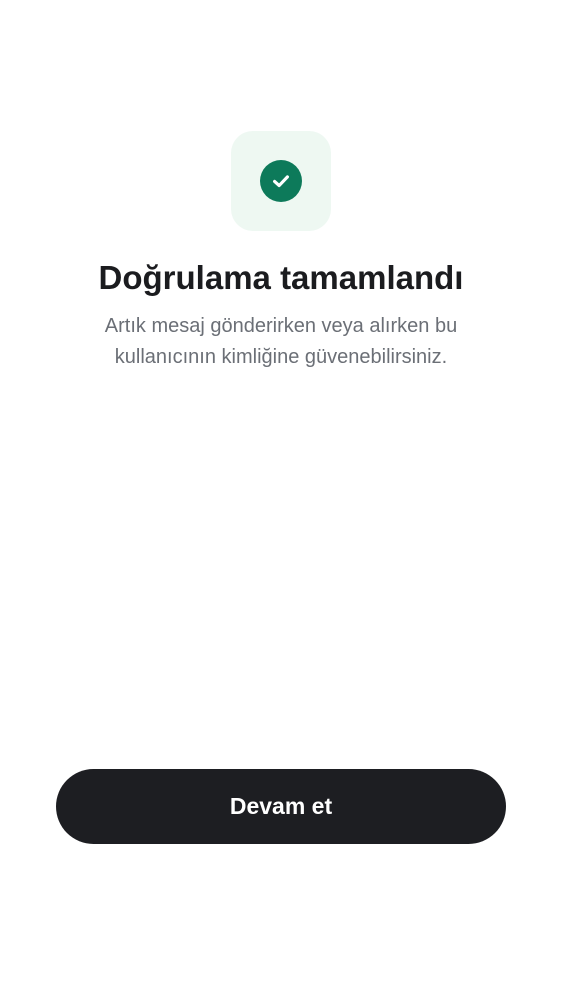 The height and width of the screenshot is (1000, 562). Describe the element at coordinates (281, 277) in the screenshot. I see `page-title: Doğrulama tamamlandı` at that location.